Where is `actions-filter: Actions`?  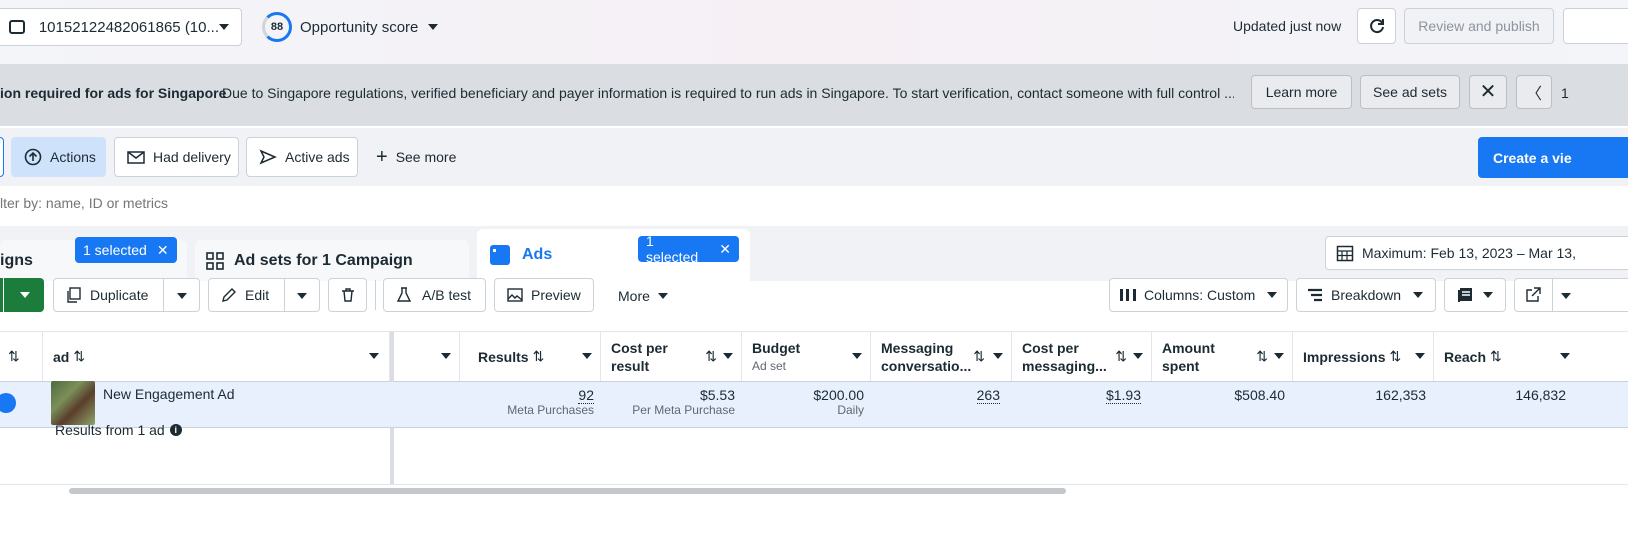 actions-filter: Actions is located at coordinates (58, 157).